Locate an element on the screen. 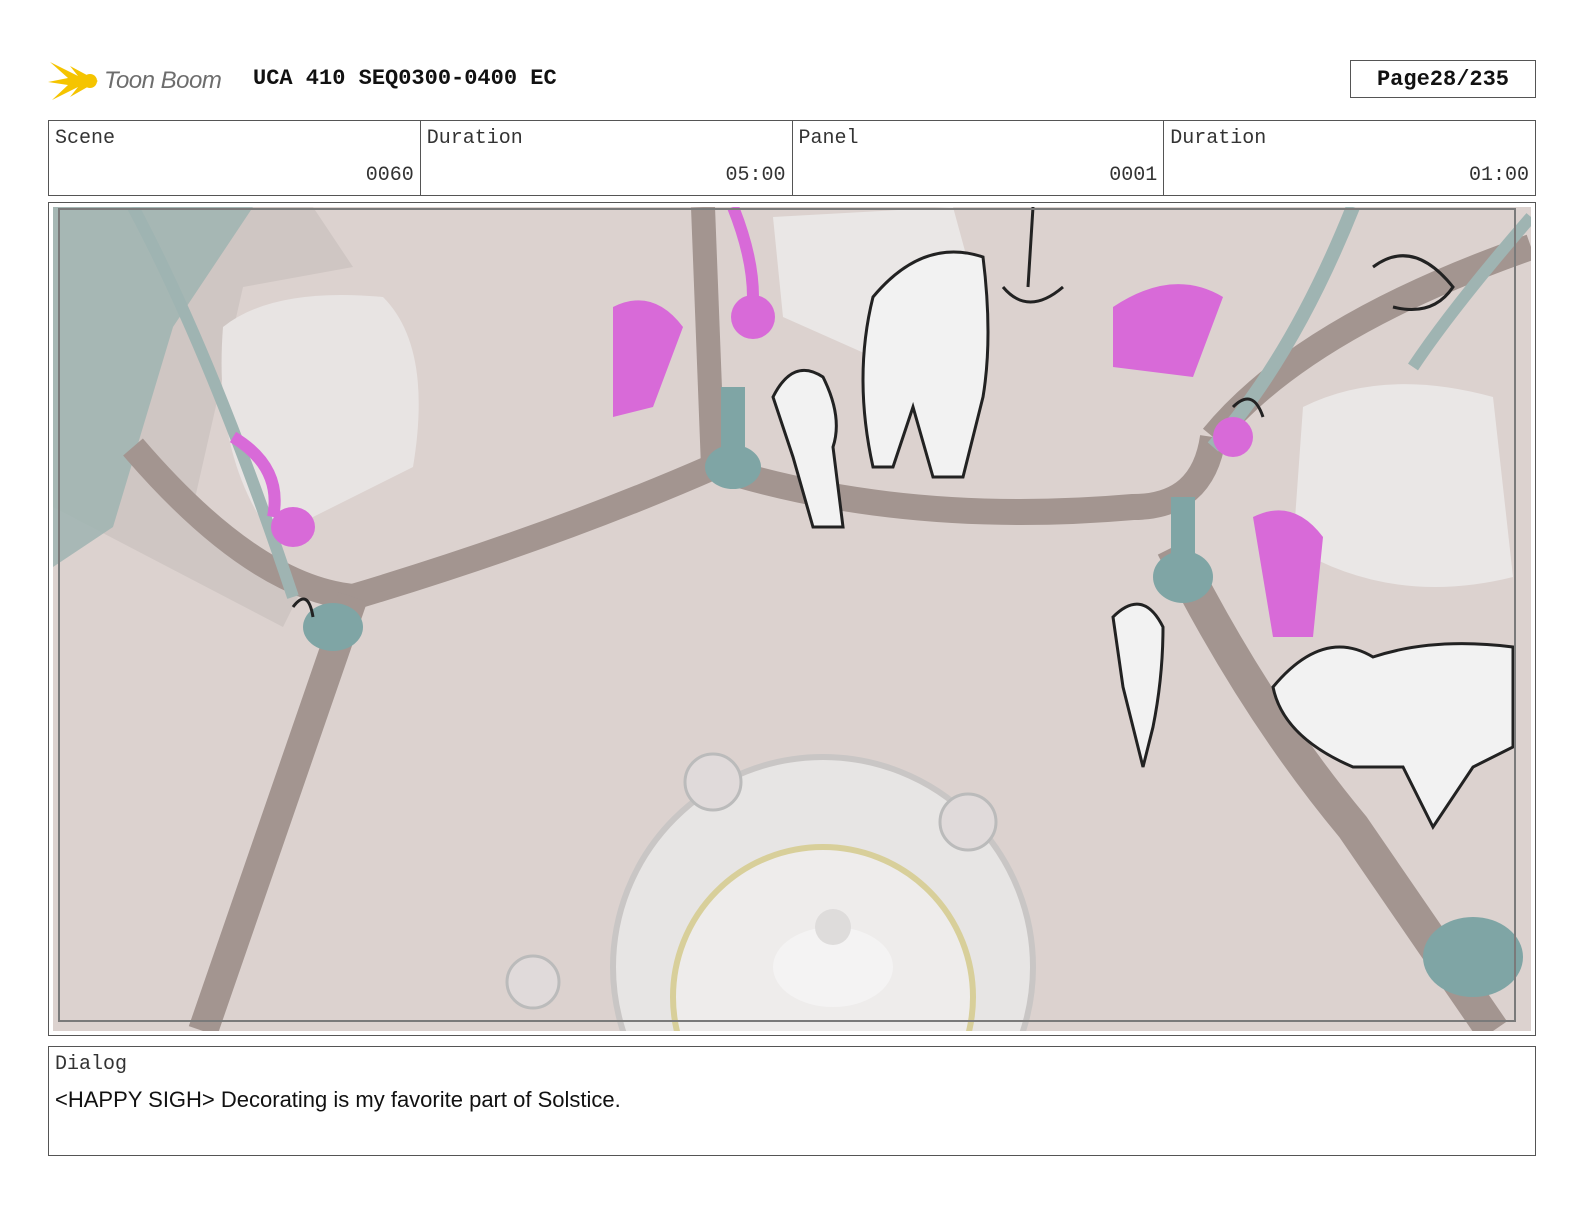 The height and width of the screenshot is (1224, 1584). page-number: 28/235 is located at coordinates (1469, 79).